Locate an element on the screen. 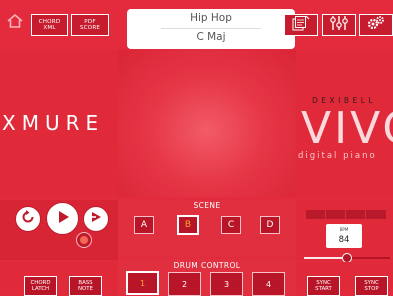 This screenshot has height=296, width=393. chord-xml-button: CHORD XML is located at coordinates (49, 25).